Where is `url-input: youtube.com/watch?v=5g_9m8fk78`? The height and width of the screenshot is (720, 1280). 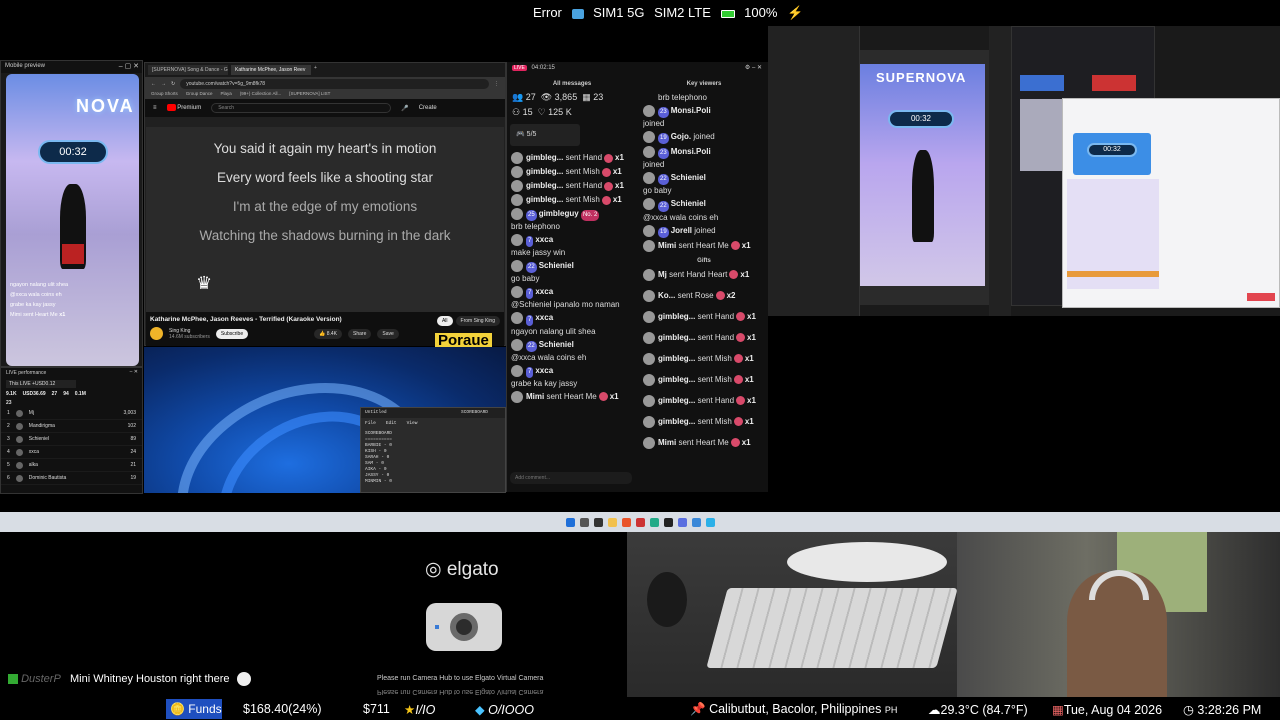
url-input: youtube.com/watch?v=5g_9m8fk78 is located at coordinates (334, 83).